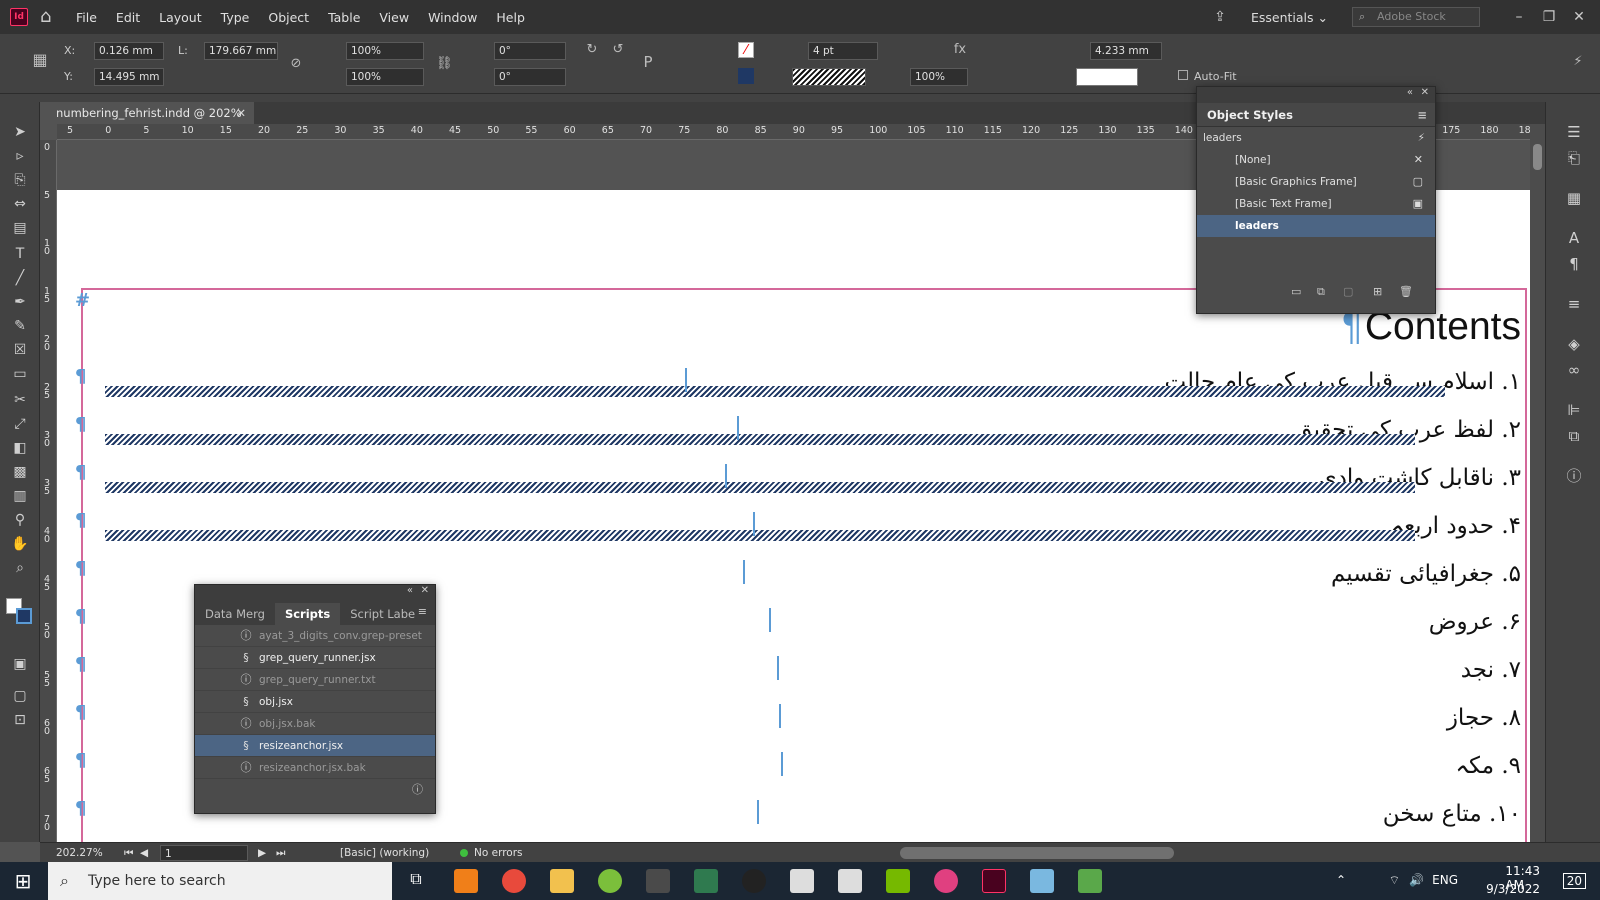 The height and width of the screenshot is (900, 1600). Describe the element at coordinates (20, 568) in the screenshot. I see `zoom-tool-icon: ⌕` at that location.